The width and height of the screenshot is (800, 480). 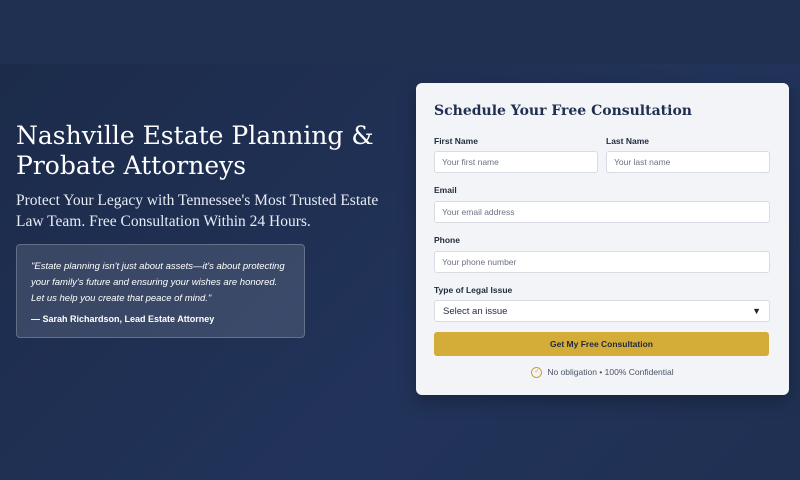 What do you see at coordinates (516, 162) in the screenshot?
I see `first-name-input` at bounding box center [516, 162].